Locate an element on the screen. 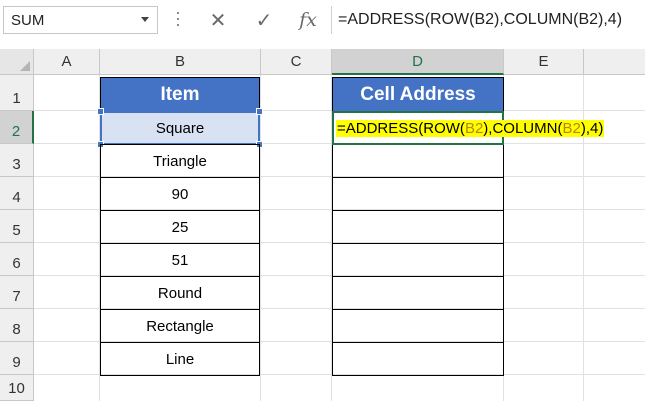 The height and width of the screenshot is (401, 645). chevron-down-icon is located at coordinates (145, 19).